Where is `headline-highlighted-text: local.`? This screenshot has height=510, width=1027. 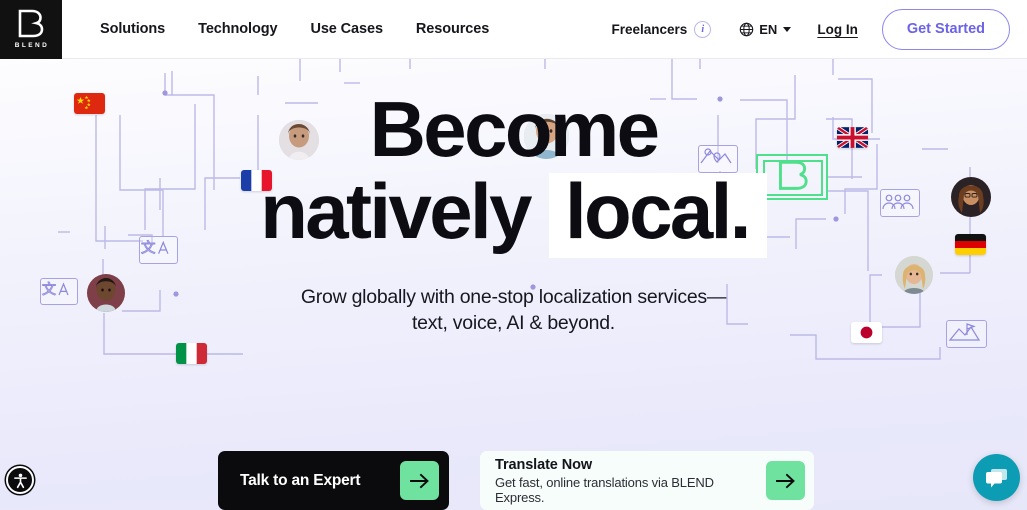
headline-highlighted-text: local. is located at coordinates (657, 215).